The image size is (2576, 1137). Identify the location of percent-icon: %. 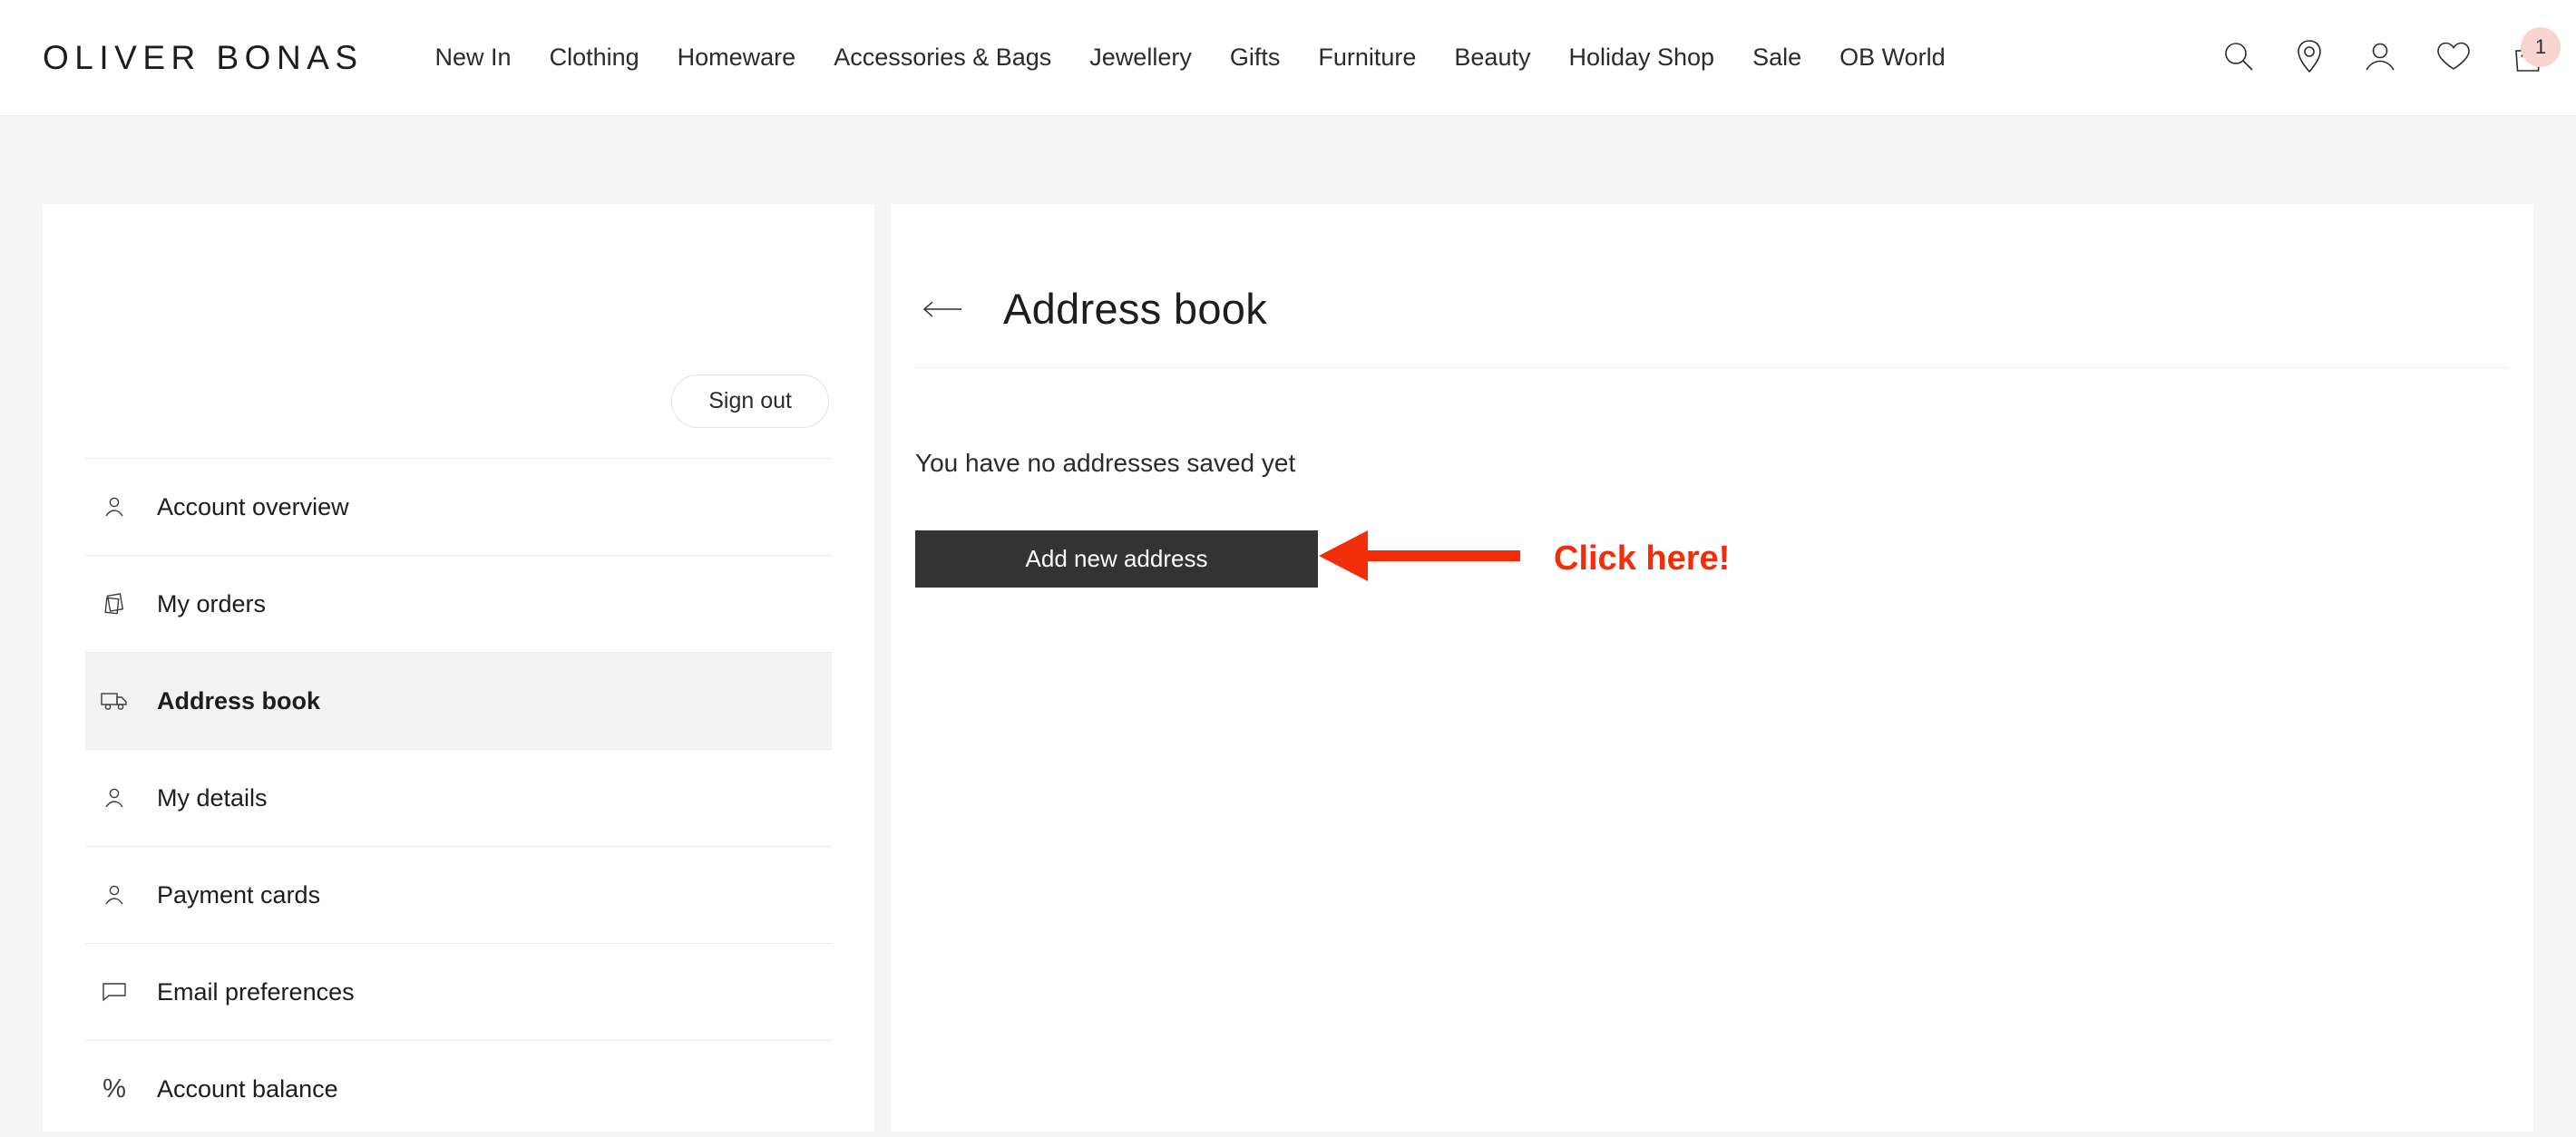
(114, 1088).